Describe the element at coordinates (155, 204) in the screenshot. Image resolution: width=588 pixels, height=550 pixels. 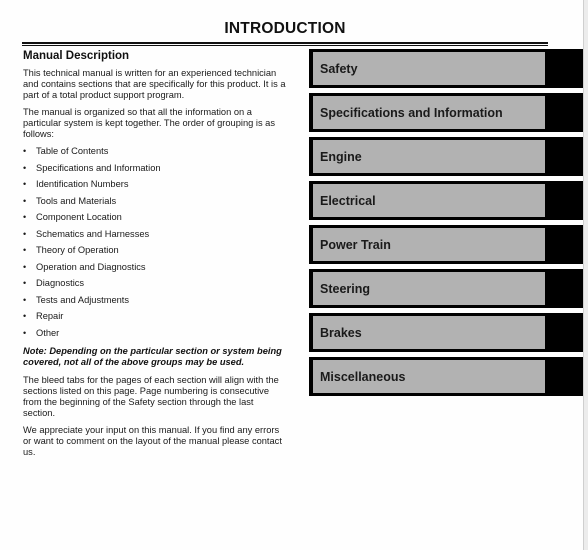
I see `list-item: • Tools and Materials` at that location.